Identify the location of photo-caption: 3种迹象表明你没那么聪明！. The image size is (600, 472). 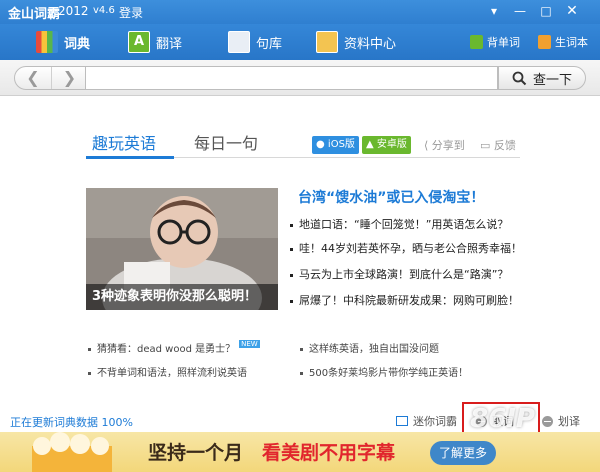
(182, 297).